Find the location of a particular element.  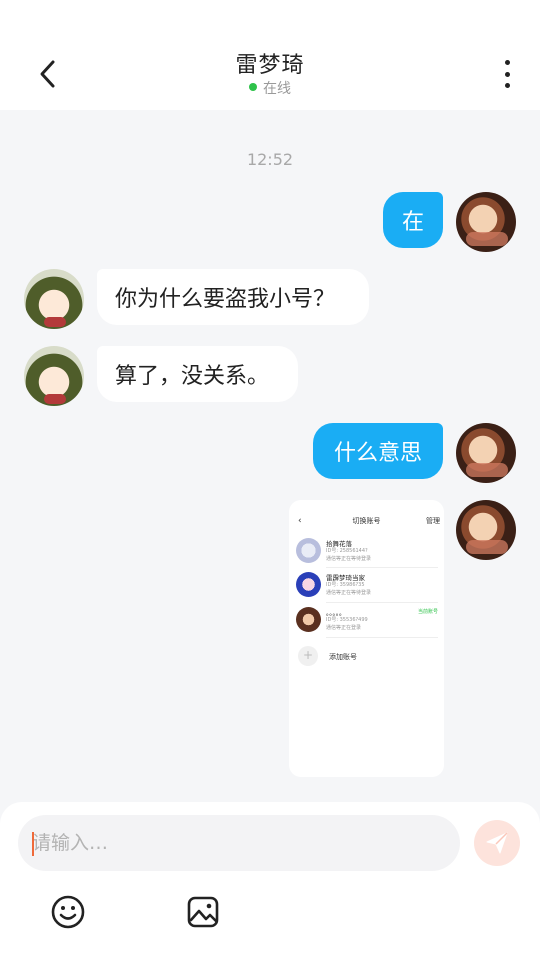

emoji-icon is located at coordinates (68, 912).